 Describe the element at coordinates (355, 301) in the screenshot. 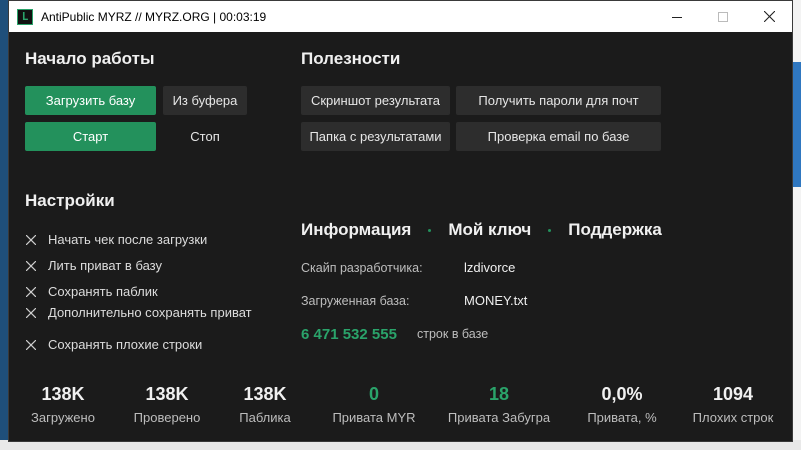

I see `loaded-base-label: Загруженная база:` at that location.